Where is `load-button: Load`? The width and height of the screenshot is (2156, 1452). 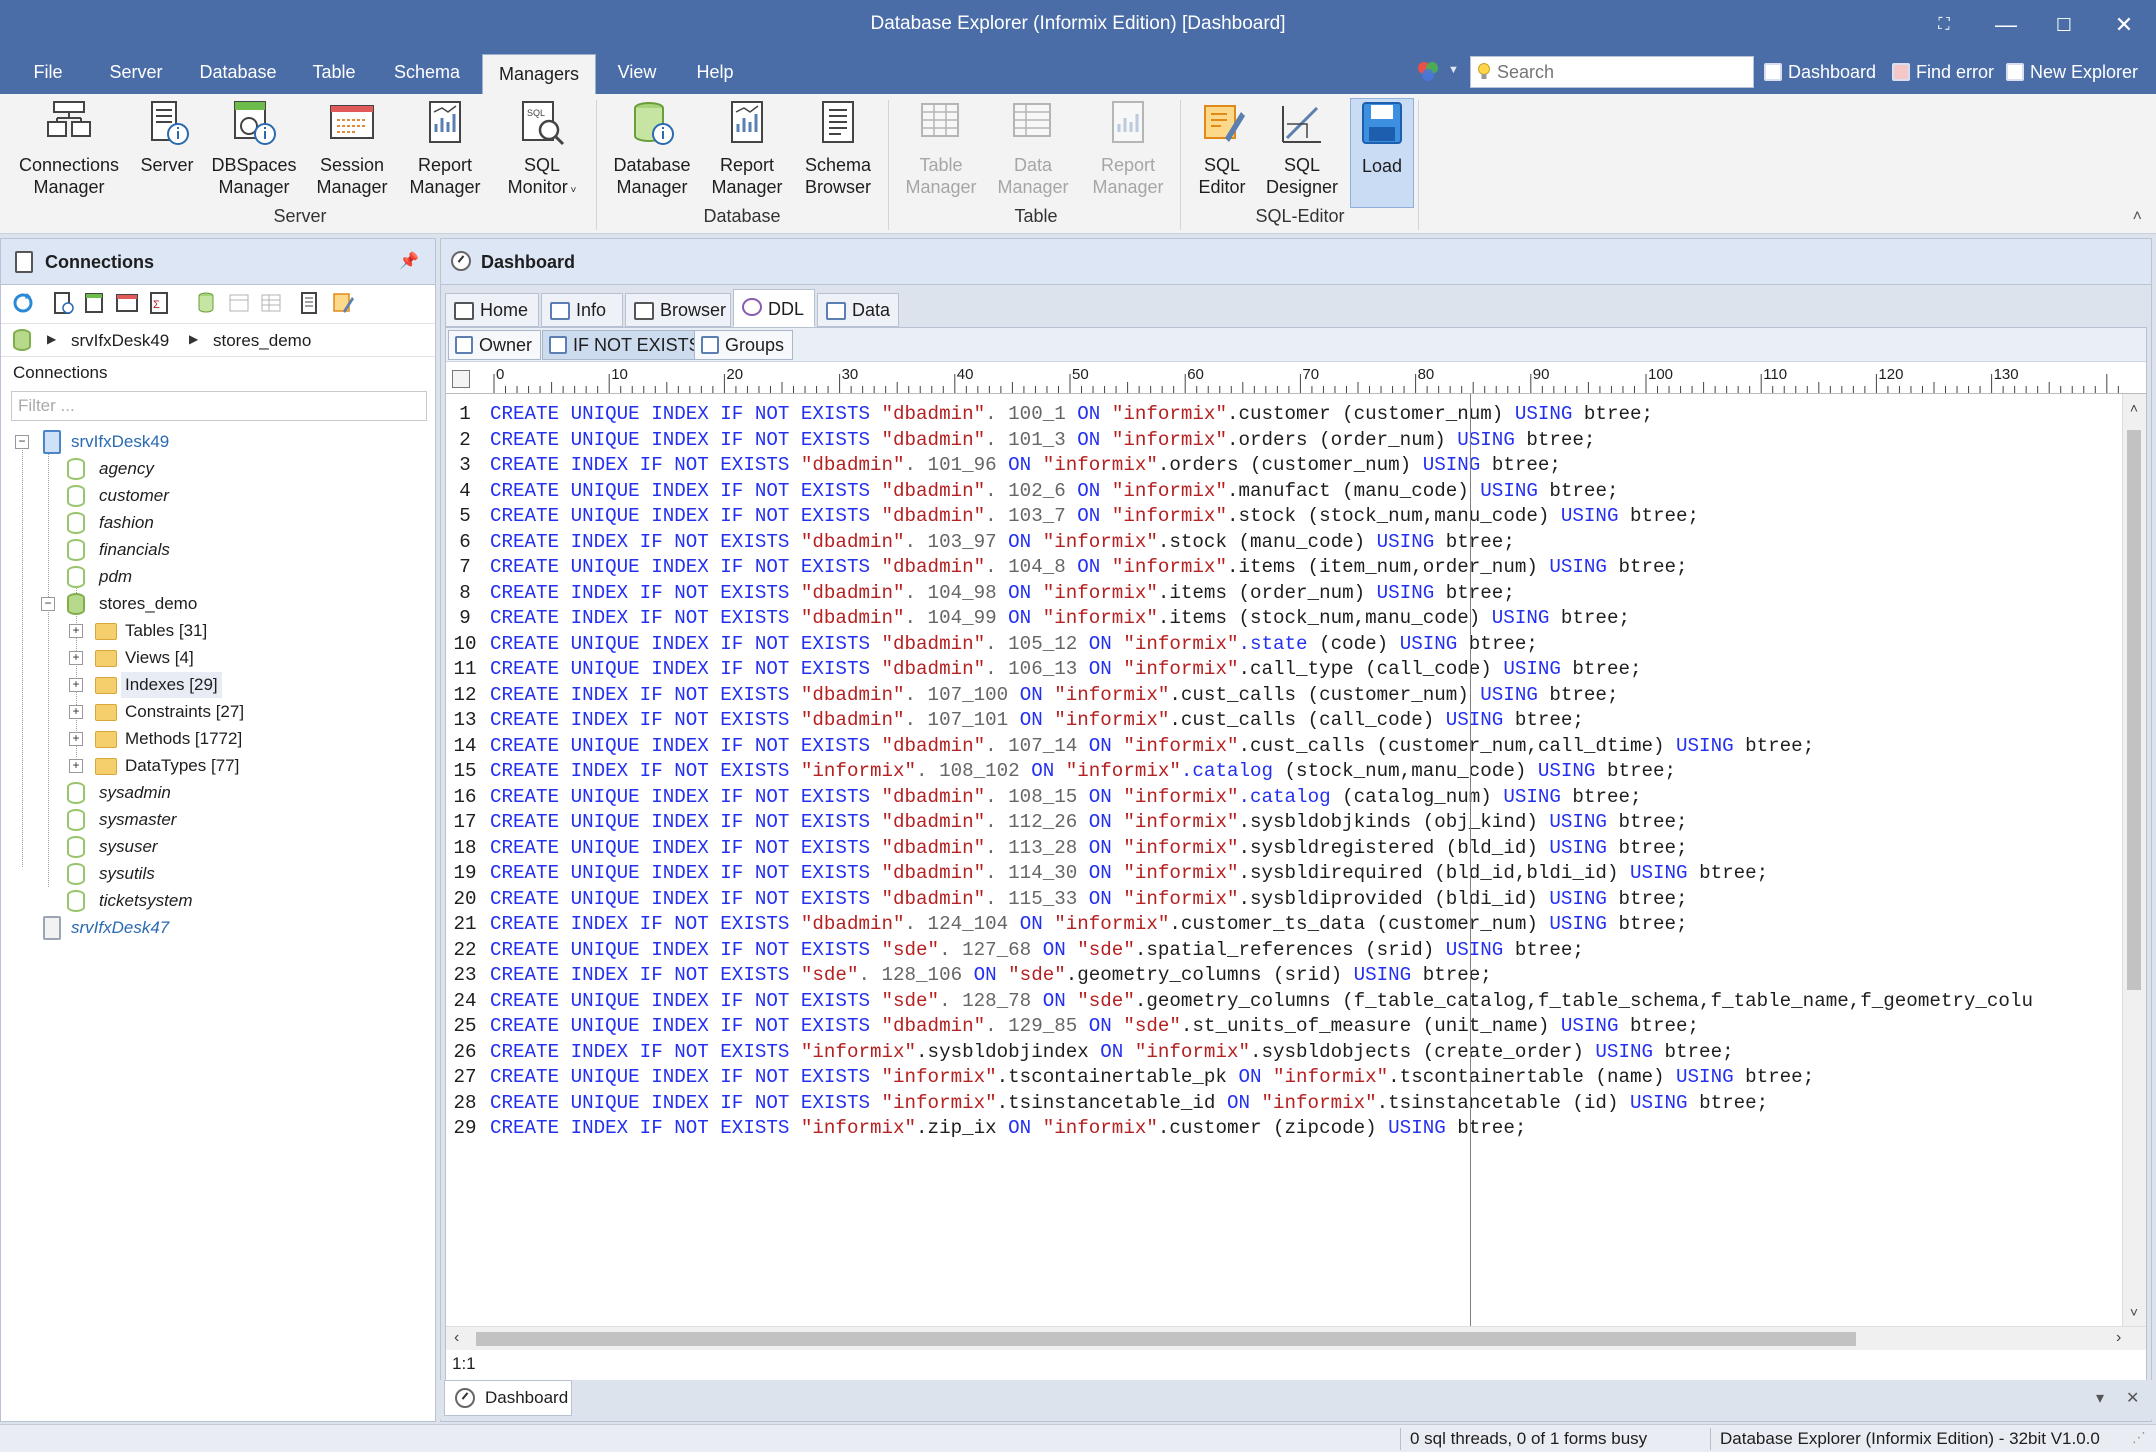
load-button: Load is located at coordinates (1382, 153).